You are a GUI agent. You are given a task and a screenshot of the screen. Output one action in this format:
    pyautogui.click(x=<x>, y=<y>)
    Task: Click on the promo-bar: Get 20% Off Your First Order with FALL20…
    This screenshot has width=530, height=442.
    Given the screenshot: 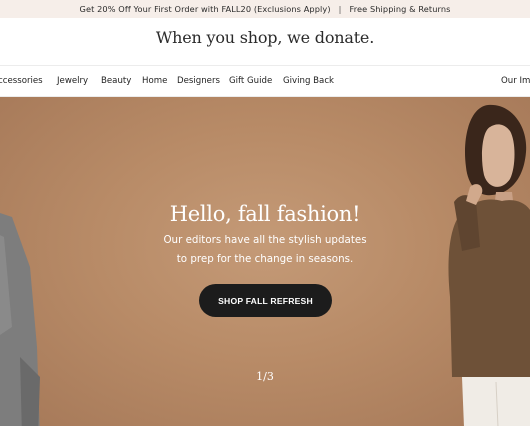 What is the action you would take?
    pyautogui.click(x=265, y=9)
    